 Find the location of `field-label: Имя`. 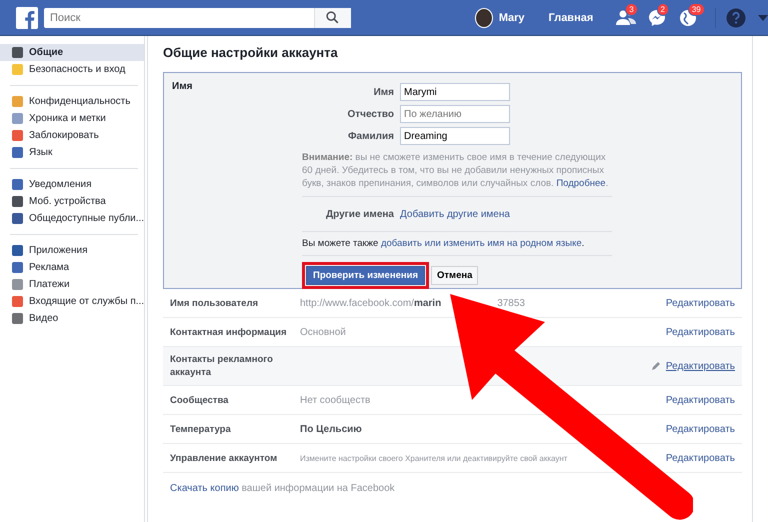

field-label: Имя is located at coordinates (383, 92).